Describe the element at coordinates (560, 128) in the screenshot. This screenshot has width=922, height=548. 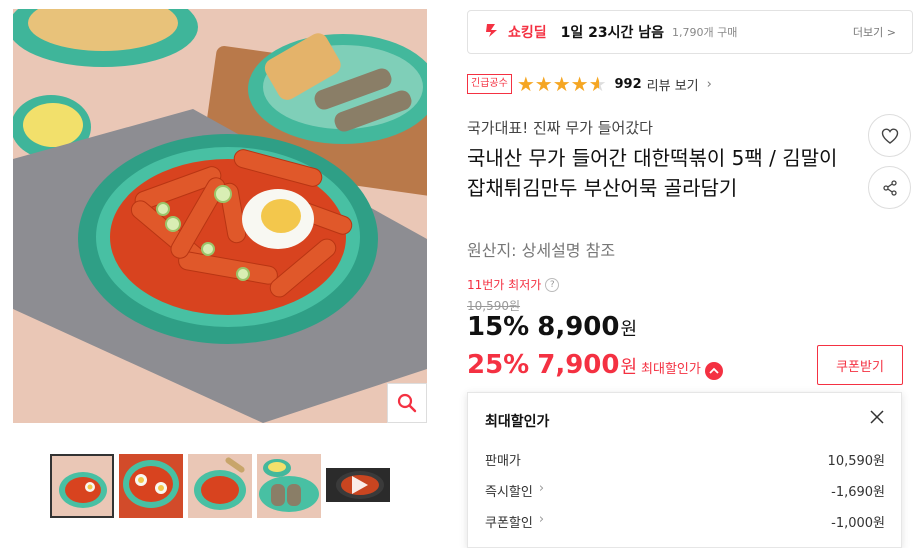
I see `product-subtitle: 국가대표! 진짜 무가 들어갔다` at that location.